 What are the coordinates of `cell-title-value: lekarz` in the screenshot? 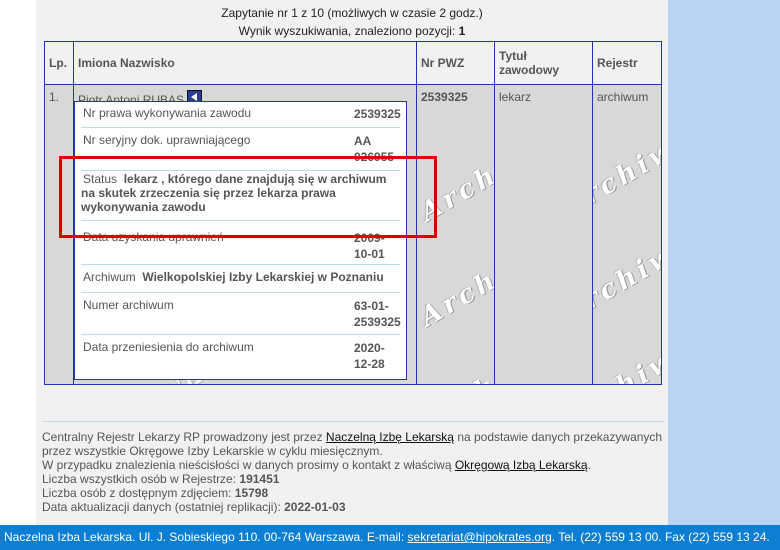 It's located at (515, 97).